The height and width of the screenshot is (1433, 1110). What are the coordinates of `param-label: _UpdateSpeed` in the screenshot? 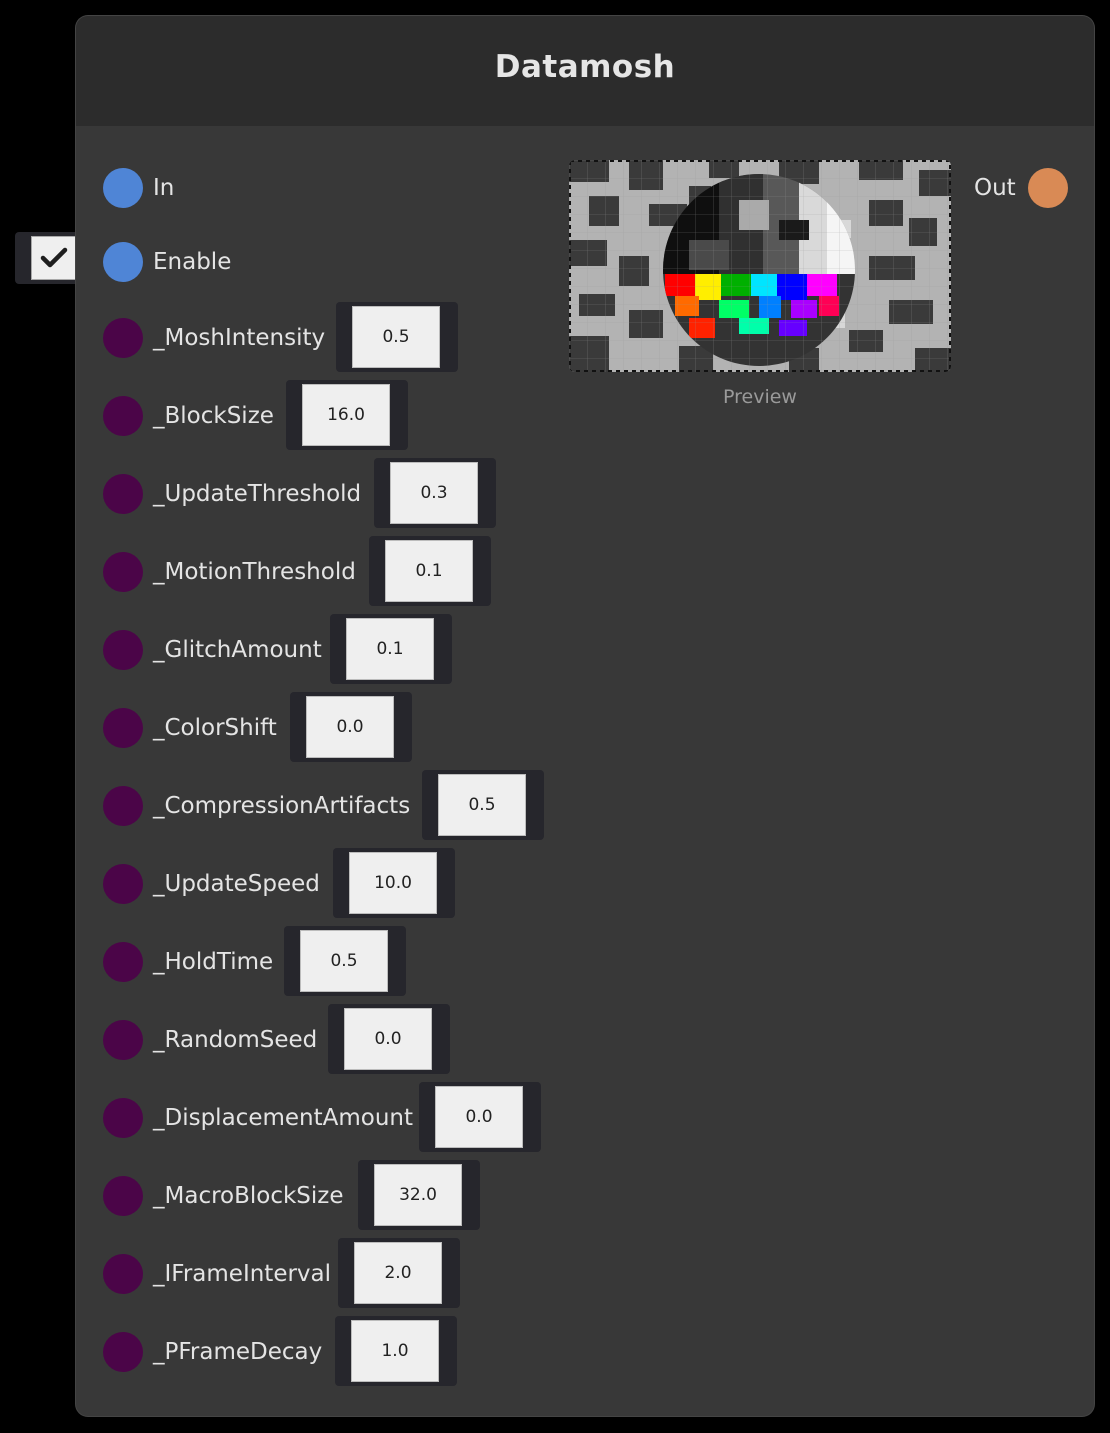 It's located at (236, 884).